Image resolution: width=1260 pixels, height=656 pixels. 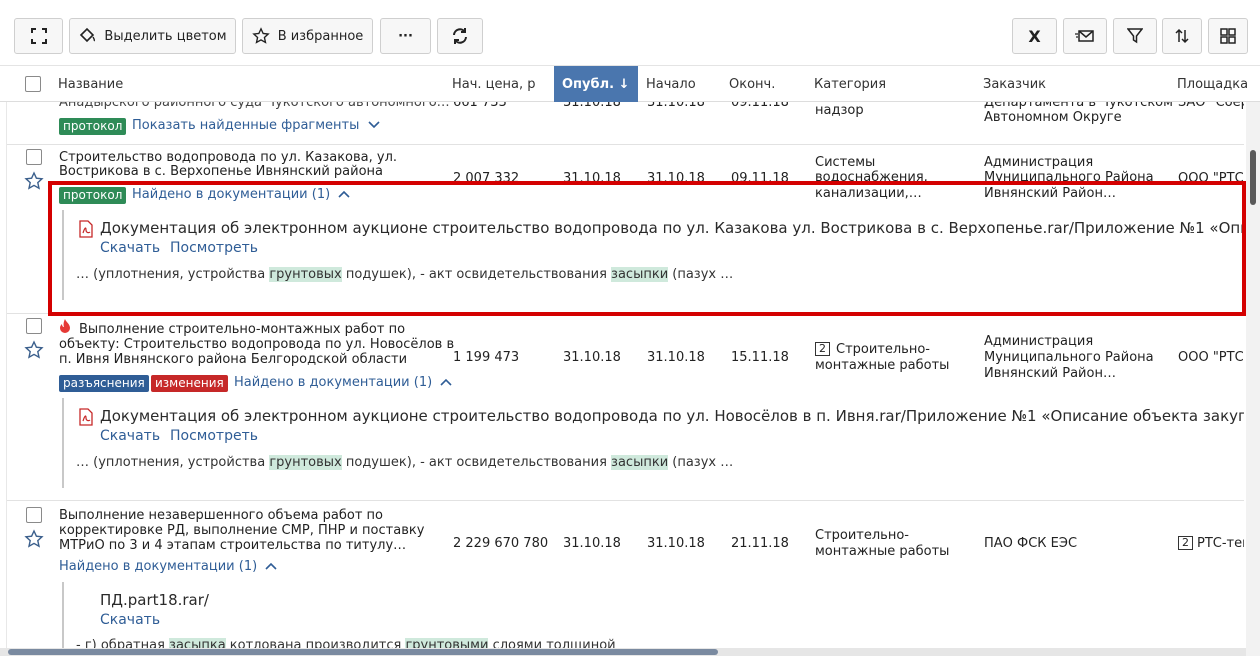 What do you see at coordinates (405, 36) in the screenshot?
I see `more-actions-button: ···` at bounding box center [405, 36].